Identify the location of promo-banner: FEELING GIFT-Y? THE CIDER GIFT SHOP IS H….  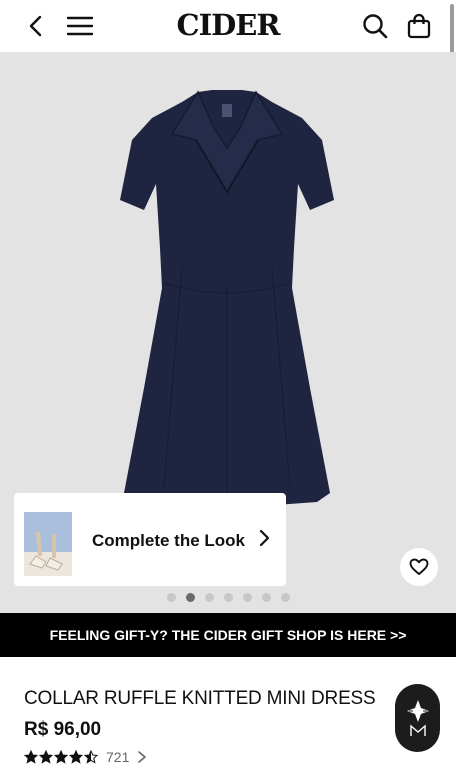
(228, 635).